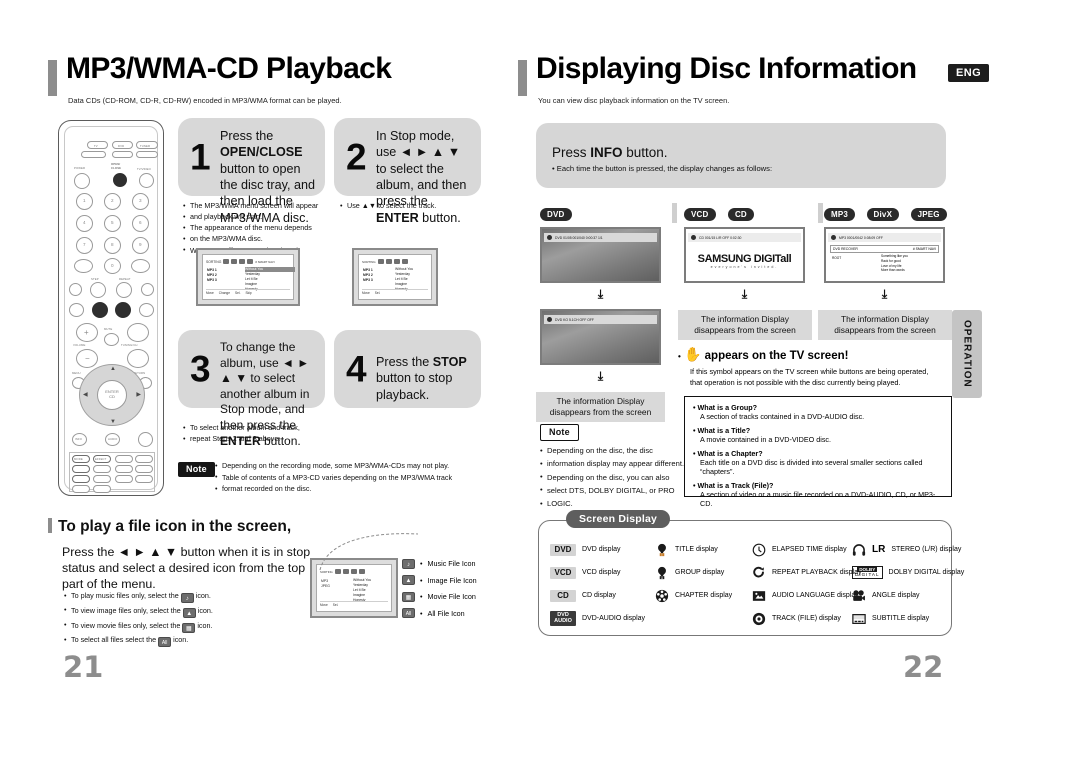 The width and height of the screenshot is (1080, 763). Describe the element at coordinates (369, 261) in the screenshot. I see `menu-sort-label-2: SORTING` at that location.